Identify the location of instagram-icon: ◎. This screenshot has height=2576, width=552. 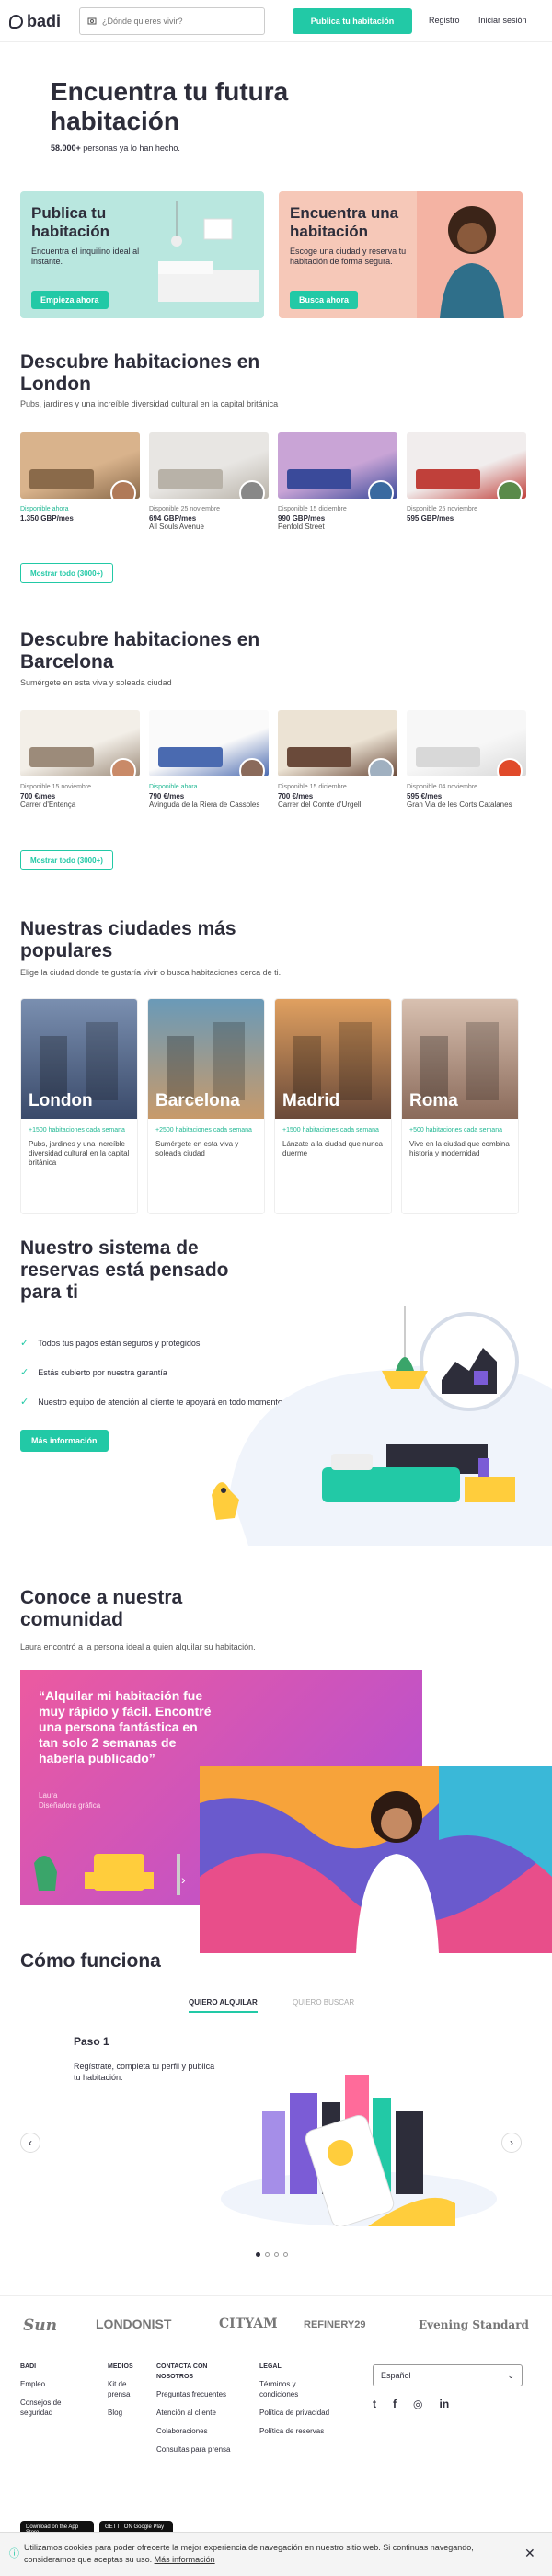
(417, 2404).